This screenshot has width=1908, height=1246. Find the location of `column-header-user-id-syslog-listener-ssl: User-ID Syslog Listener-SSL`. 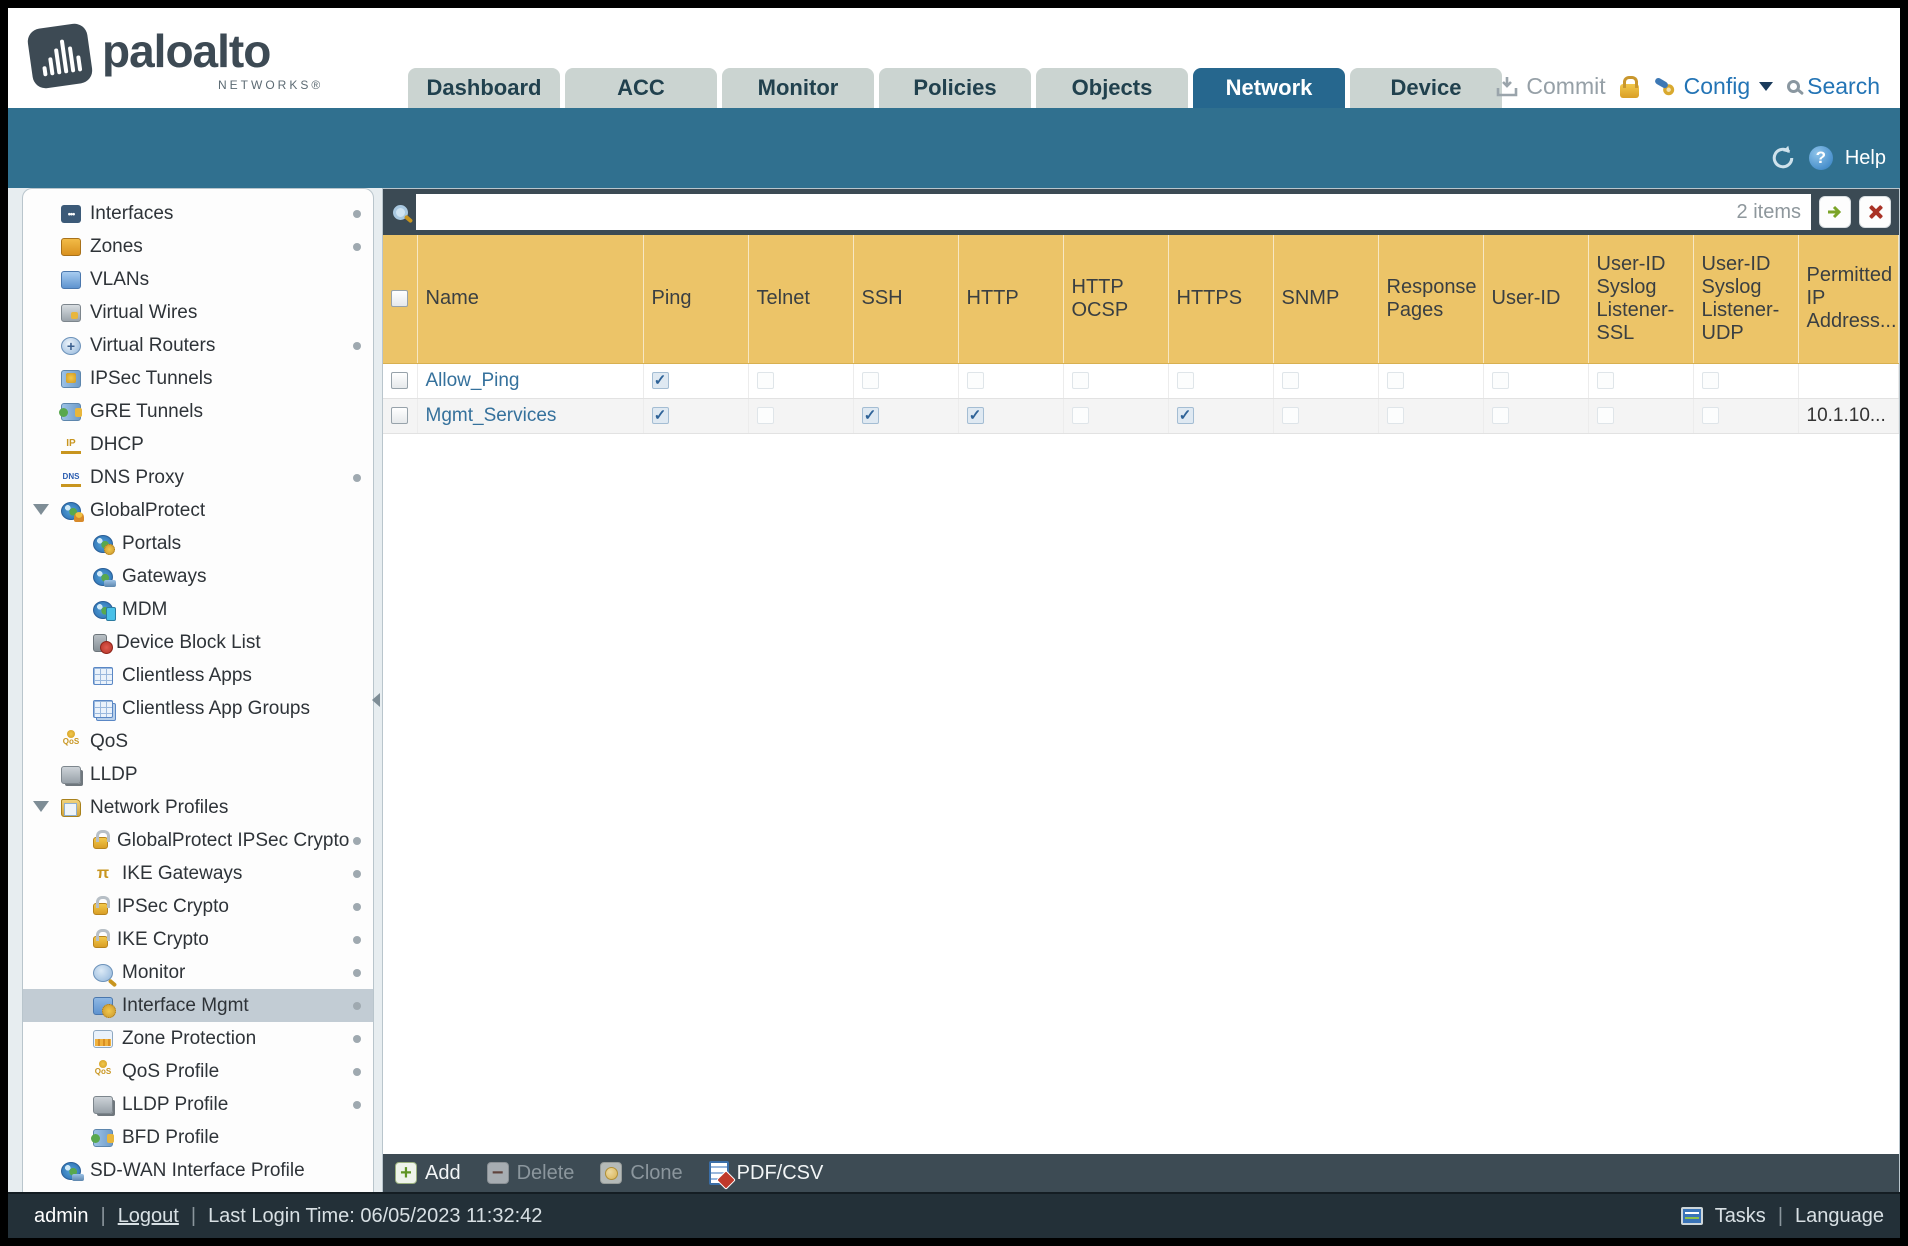

column-header-user-id-syslog-listener-ssl: User-ID Syslog Listener-SSL is located at coordinates (1641, 299).